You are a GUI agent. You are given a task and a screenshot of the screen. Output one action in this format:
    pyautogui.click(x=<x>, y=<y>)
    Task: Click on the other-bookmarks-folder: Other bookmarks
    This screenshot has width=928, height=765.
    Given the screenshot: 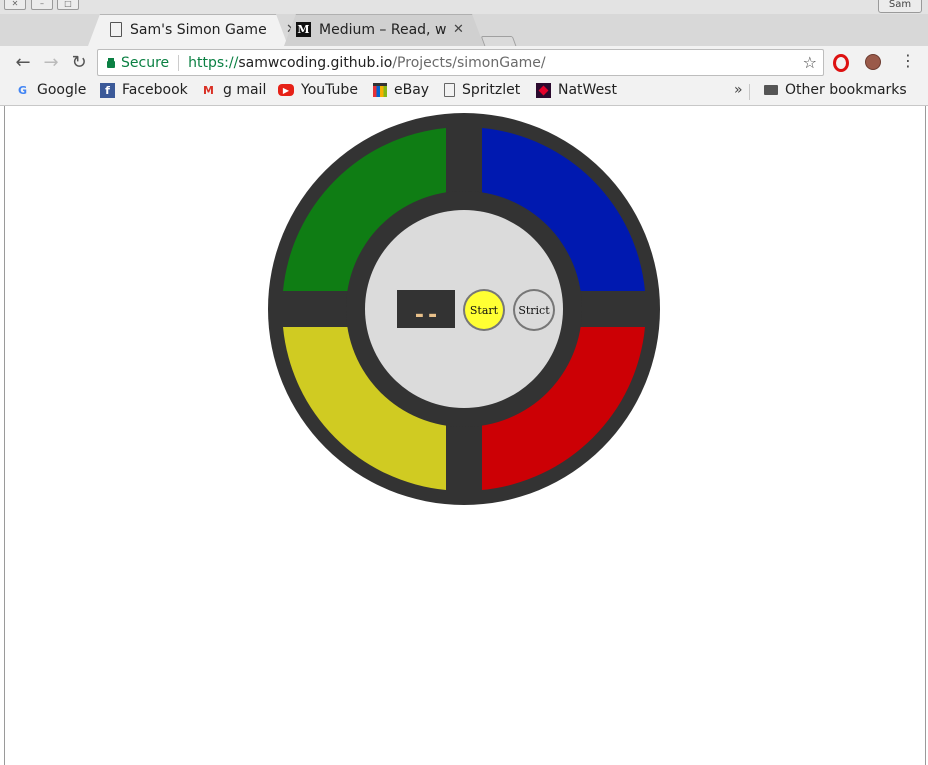 What is the action you would take?
    pyautogui.click(x=835, y=90)
    